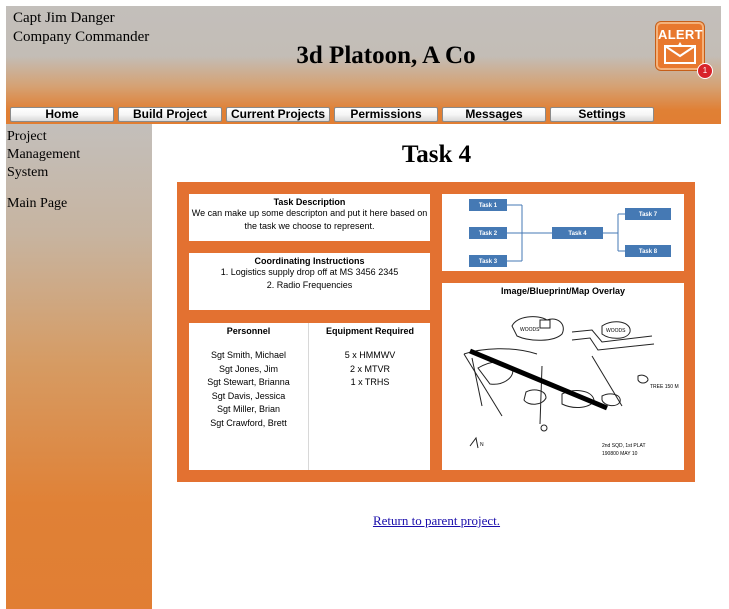 This screenshot has height=609, width=729. What do you see at coordinates (370, 382) in the screenshot?
I see `equipment-item: 1 x TRHS` at bounding box center [370, 382].